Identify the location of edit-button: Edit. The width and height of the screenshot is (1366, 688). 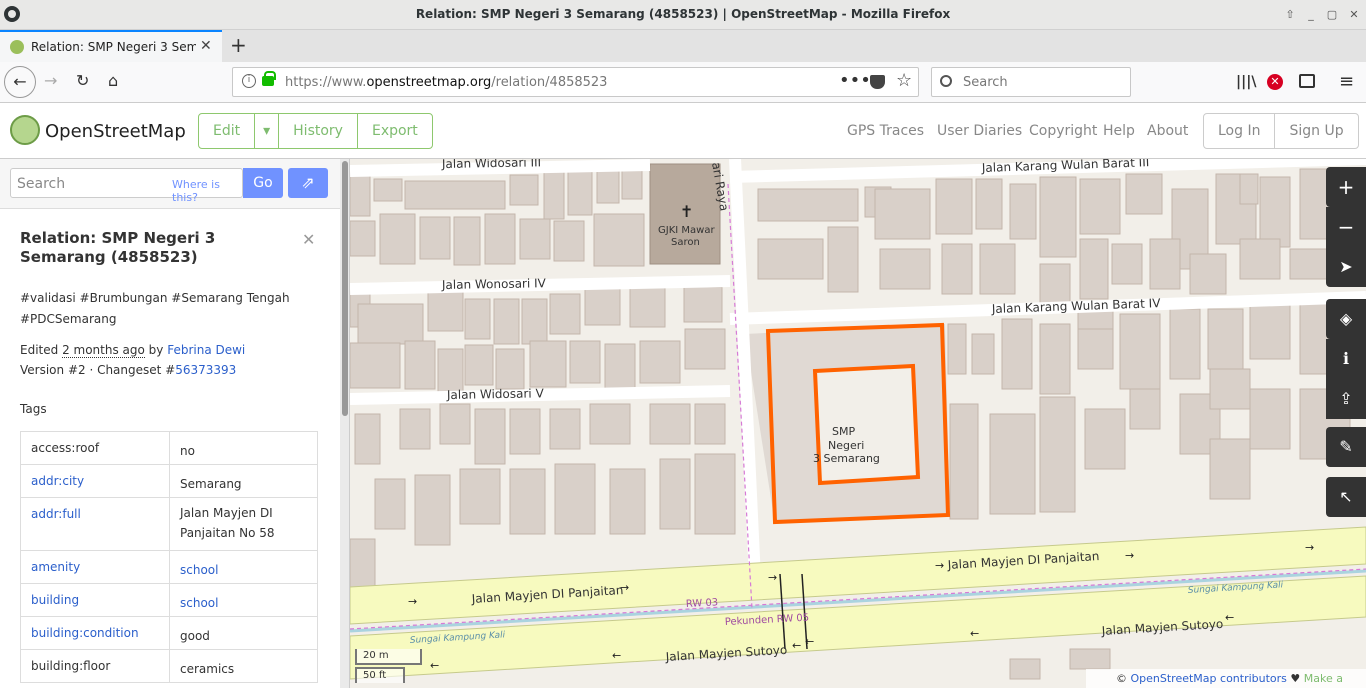
(227, 131).